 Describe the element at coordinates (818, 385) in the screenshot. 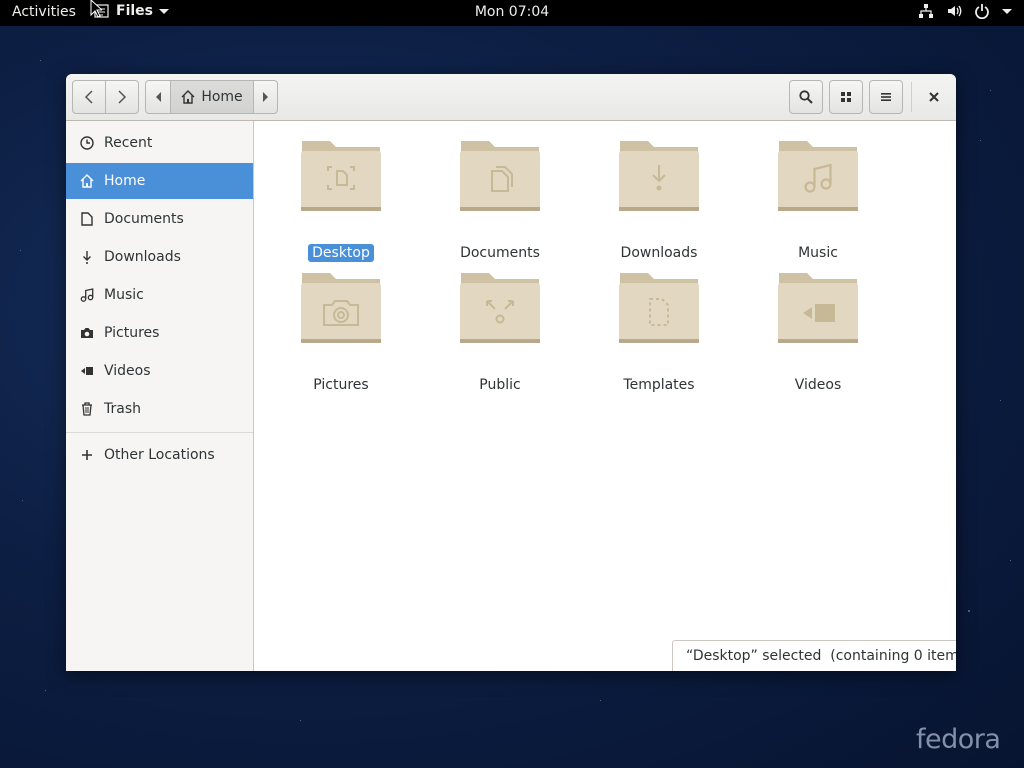

I see `folder-label: Videos` at that location.